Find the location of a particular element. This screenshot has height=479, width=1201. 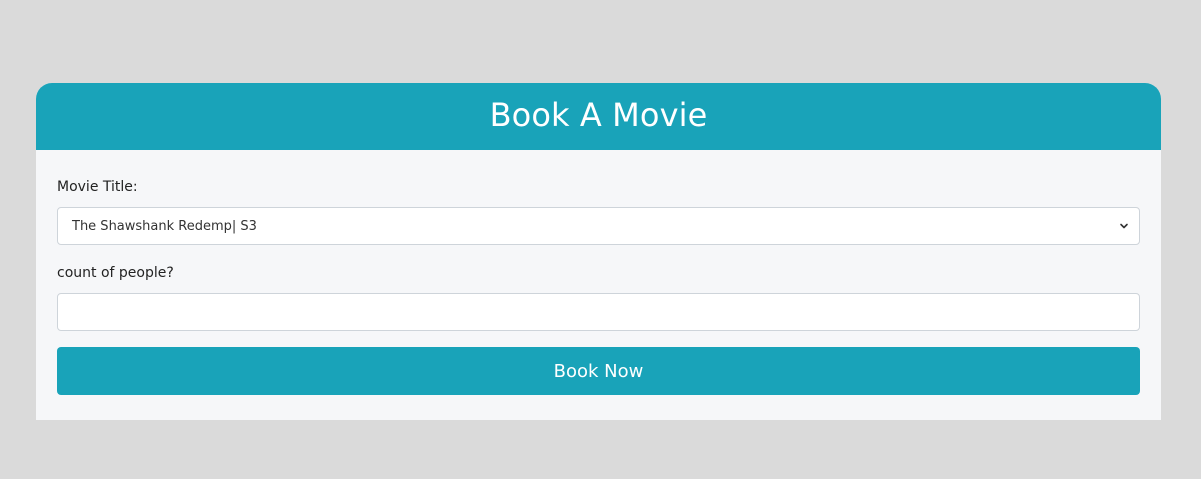

book-now-button: Book Now is located at coordinates (598, 371).